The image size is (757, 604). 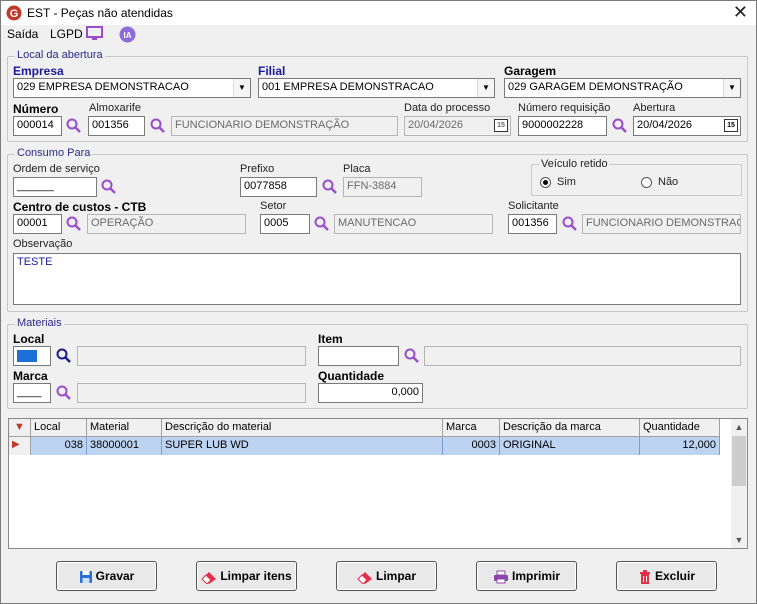 I want to click on abertura-label: Abertura, so click(x=654, y=108).